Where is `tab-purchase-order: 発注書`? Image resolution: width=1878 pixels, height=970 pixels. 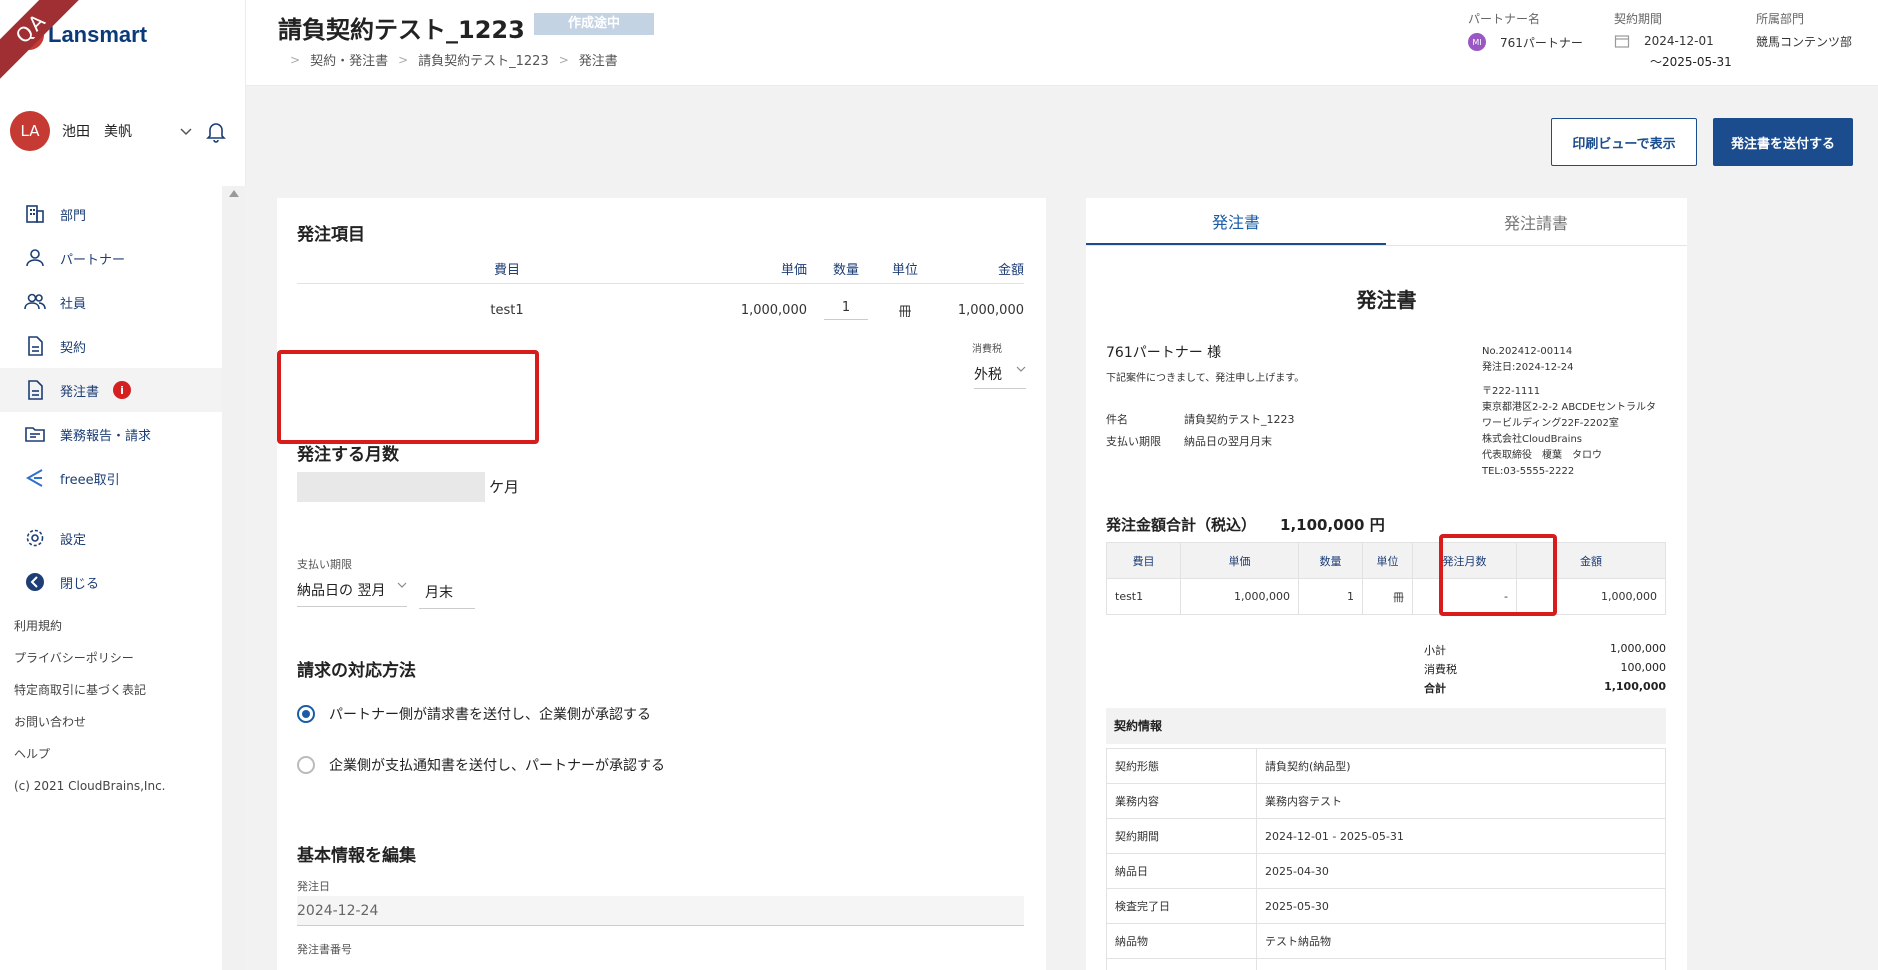
tab-purchase-order: 発注書 is located at coordinates (1236, 221).